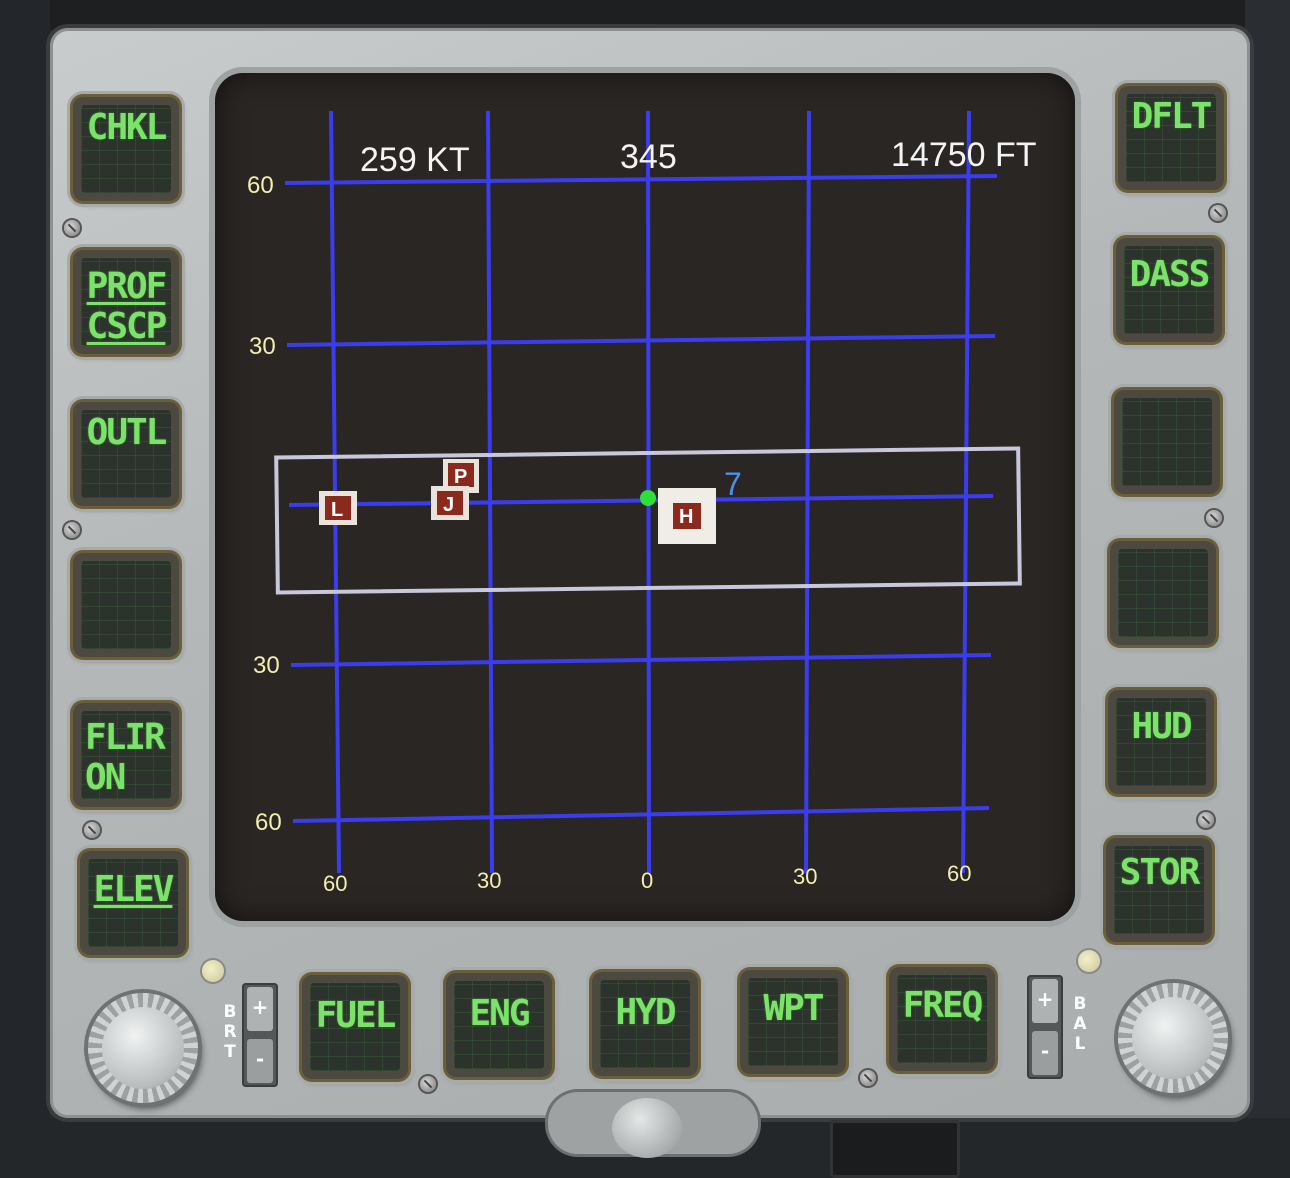  Describe the element at coordinates (356, 1015) in the screenshot. I see `osb-label: FUEL` at that location.